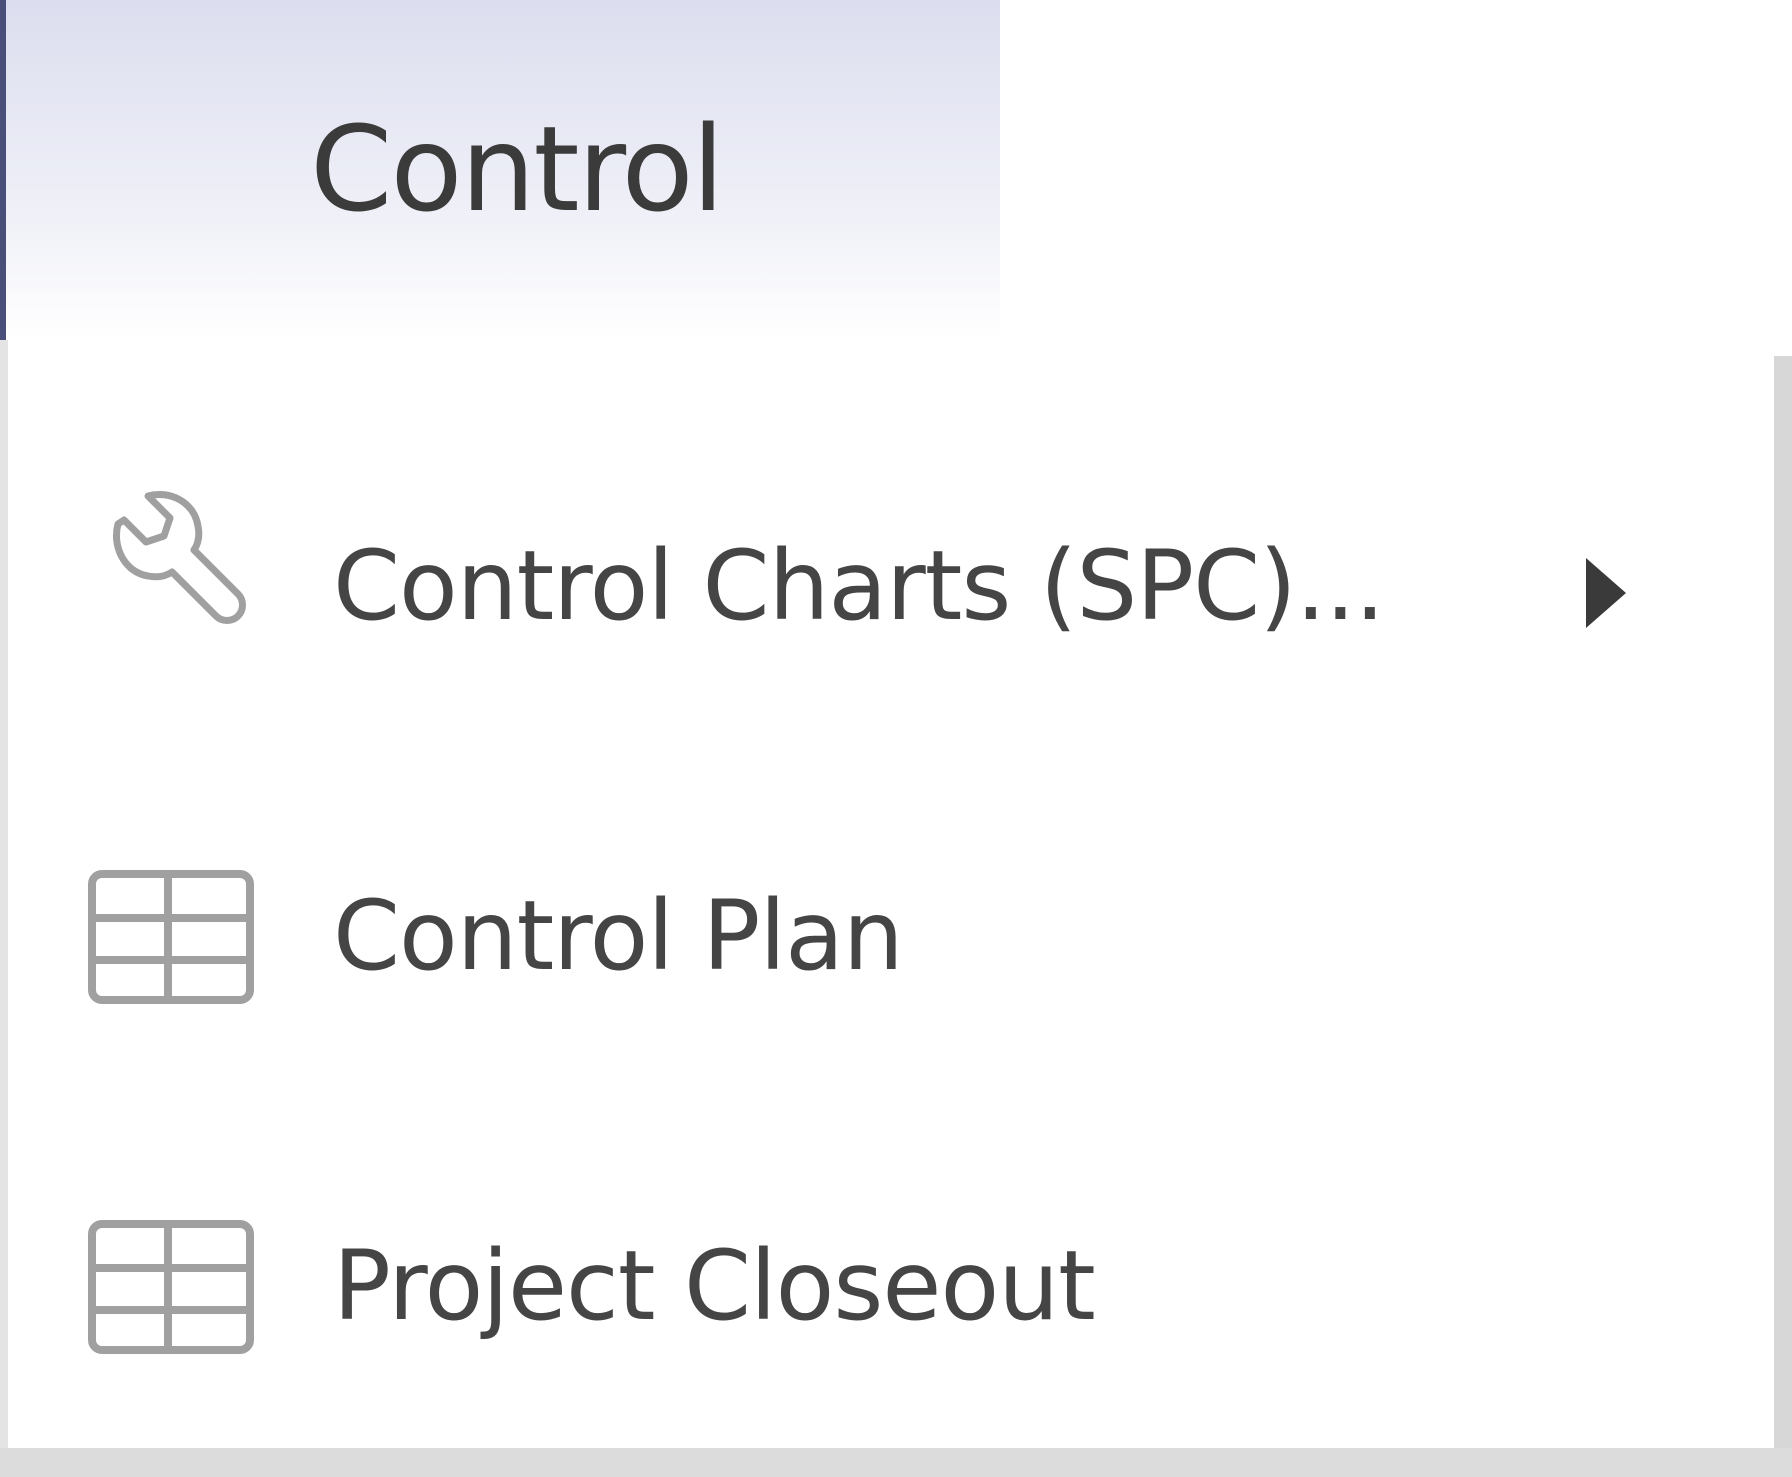  What do you see at coordinates (618, 936) in the screenshot?
I see `menu-item-label: Control Plan` at bounding box center [618, 936].